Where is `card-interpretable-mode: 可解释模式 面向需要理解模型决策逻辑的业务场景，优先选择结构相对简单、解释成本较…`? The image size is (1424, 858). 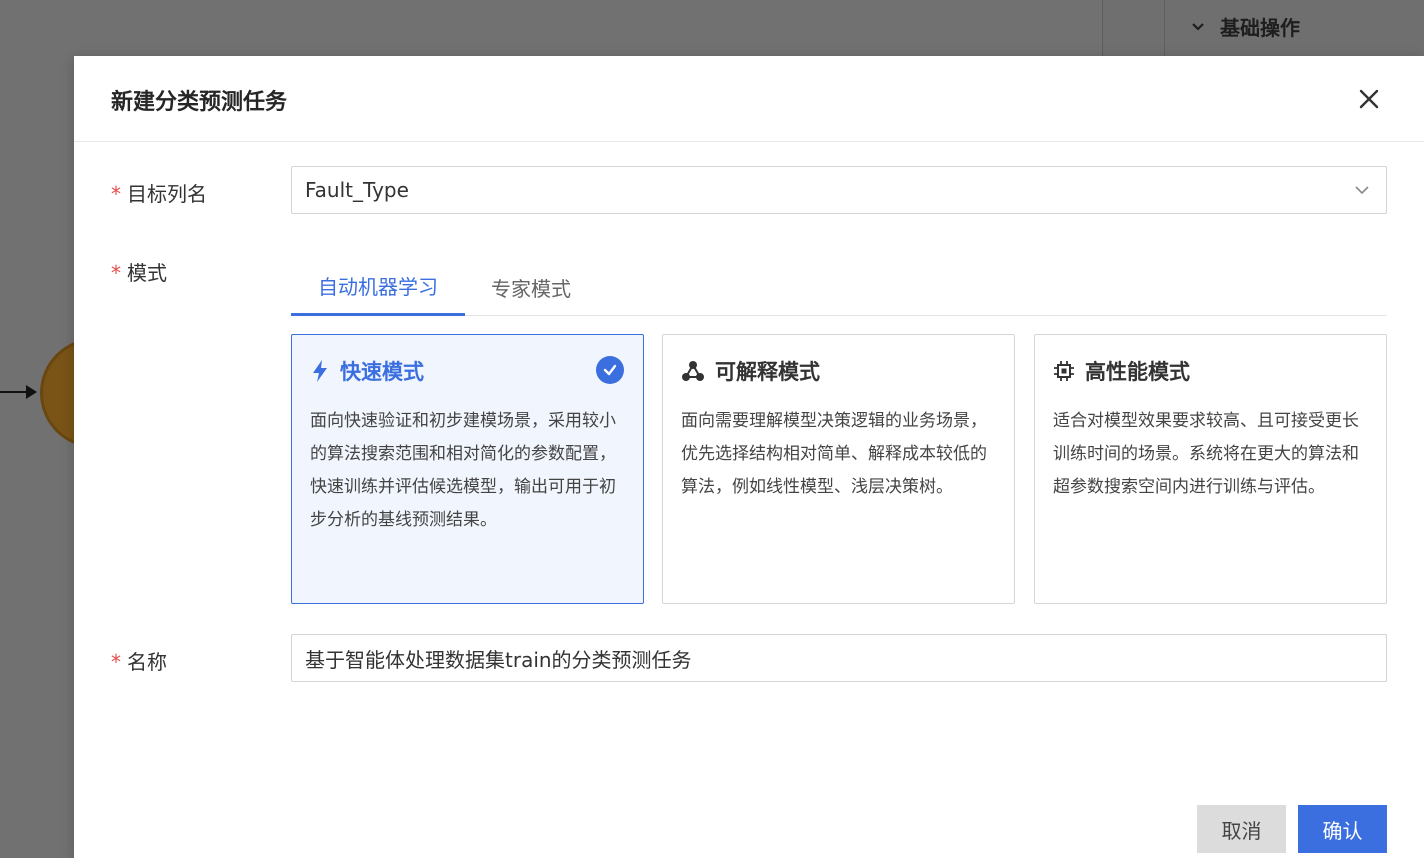
card-interpretable-mode: 可解释模式 面向需要理解模型决策逻辑的业务场景，优先选择结构相对简单、解释成本较… is located at coordinates (838, 469).